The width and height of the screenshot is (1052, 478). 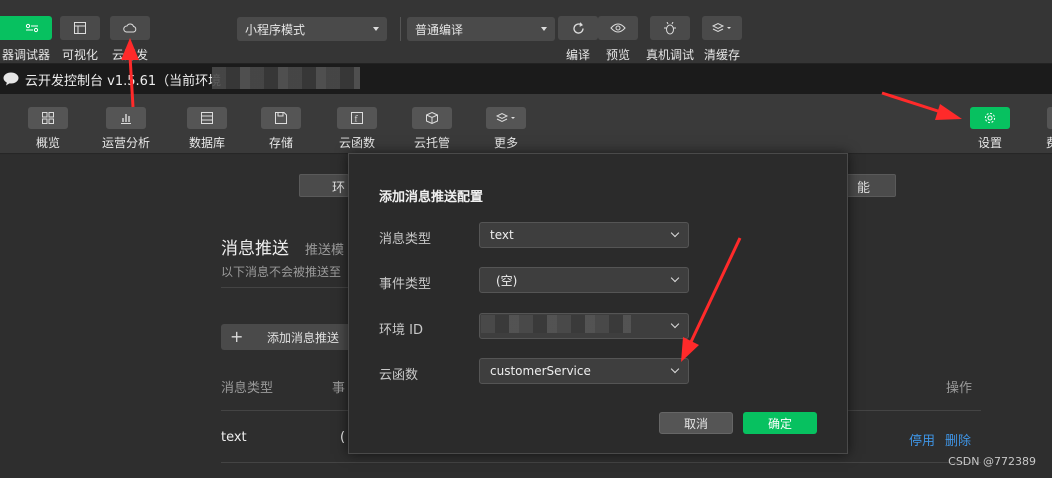 What do you see at coordinates (711, 299) in the screenshot?
I see `arrow-to-function-select` at bounding box center [711, 299].